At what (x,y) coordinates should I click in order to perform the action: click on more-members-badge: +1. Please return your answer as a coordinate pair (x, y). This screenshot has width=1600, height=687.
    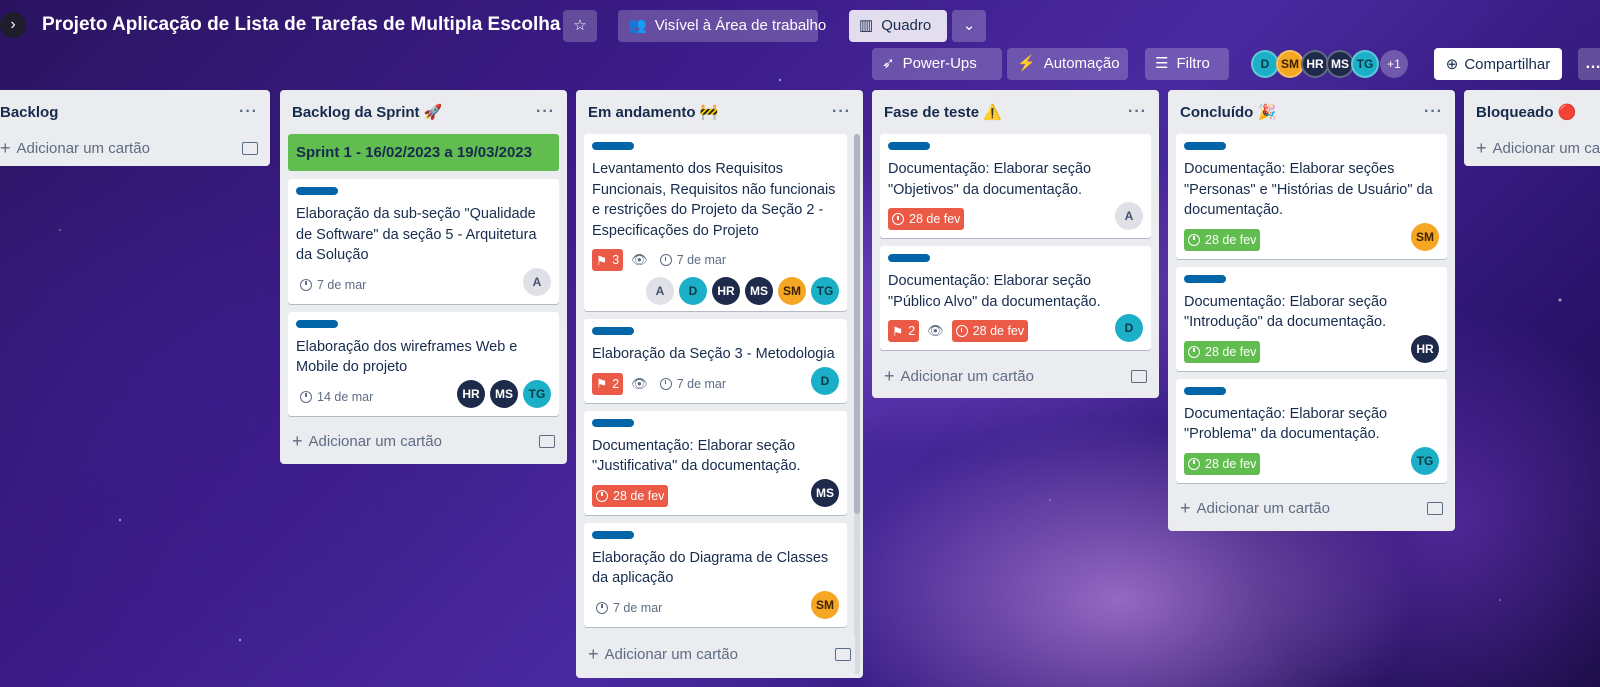
    Looking at the image, I should click on (1394, 64).